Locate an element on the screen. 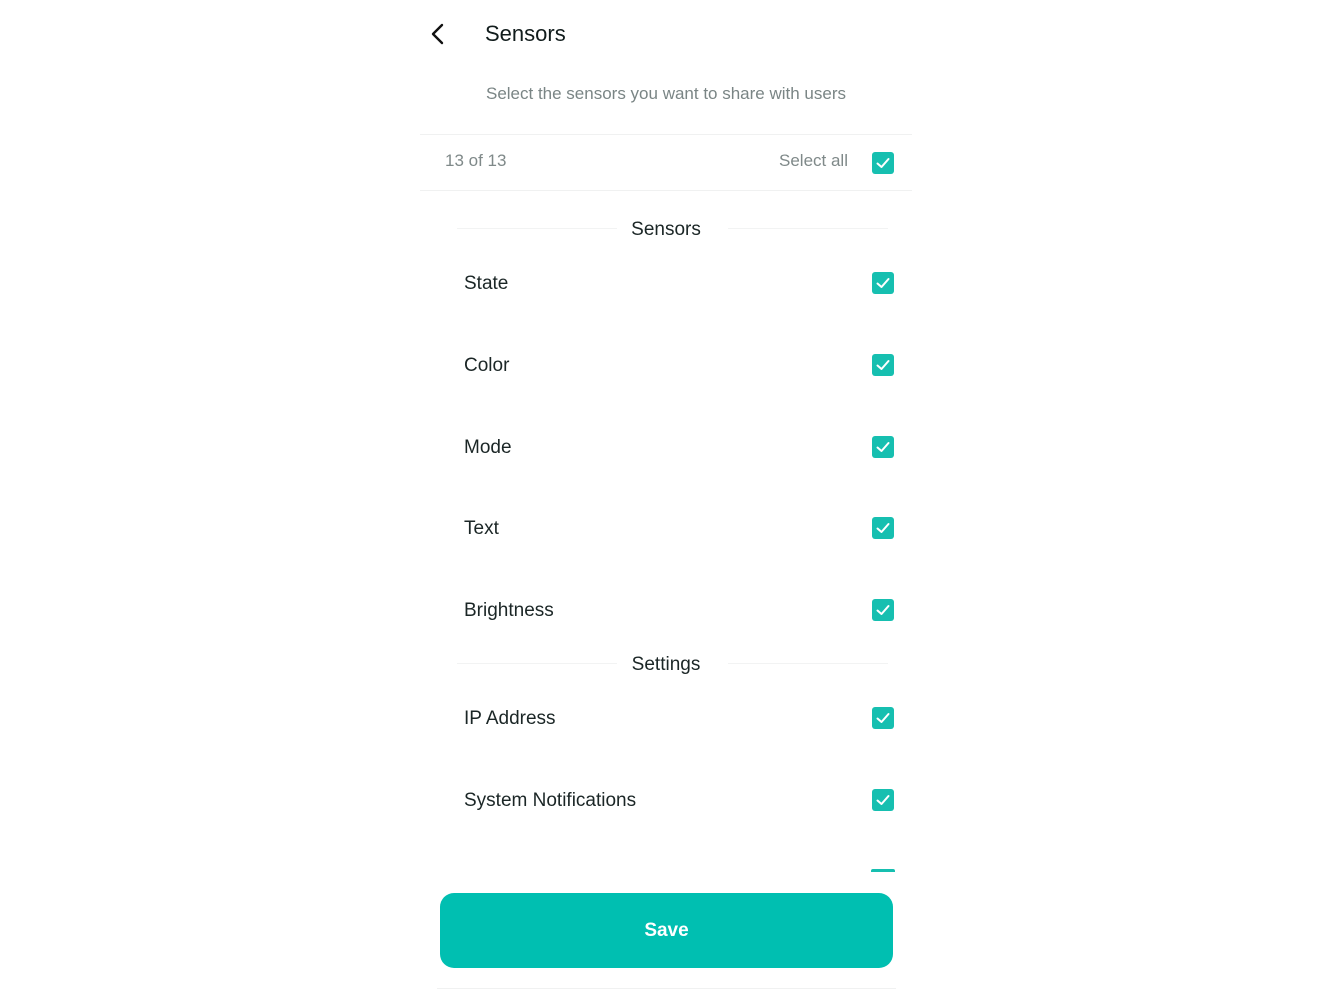  sensor-label-brightness: Brightness is located at coordinates (509, 610).